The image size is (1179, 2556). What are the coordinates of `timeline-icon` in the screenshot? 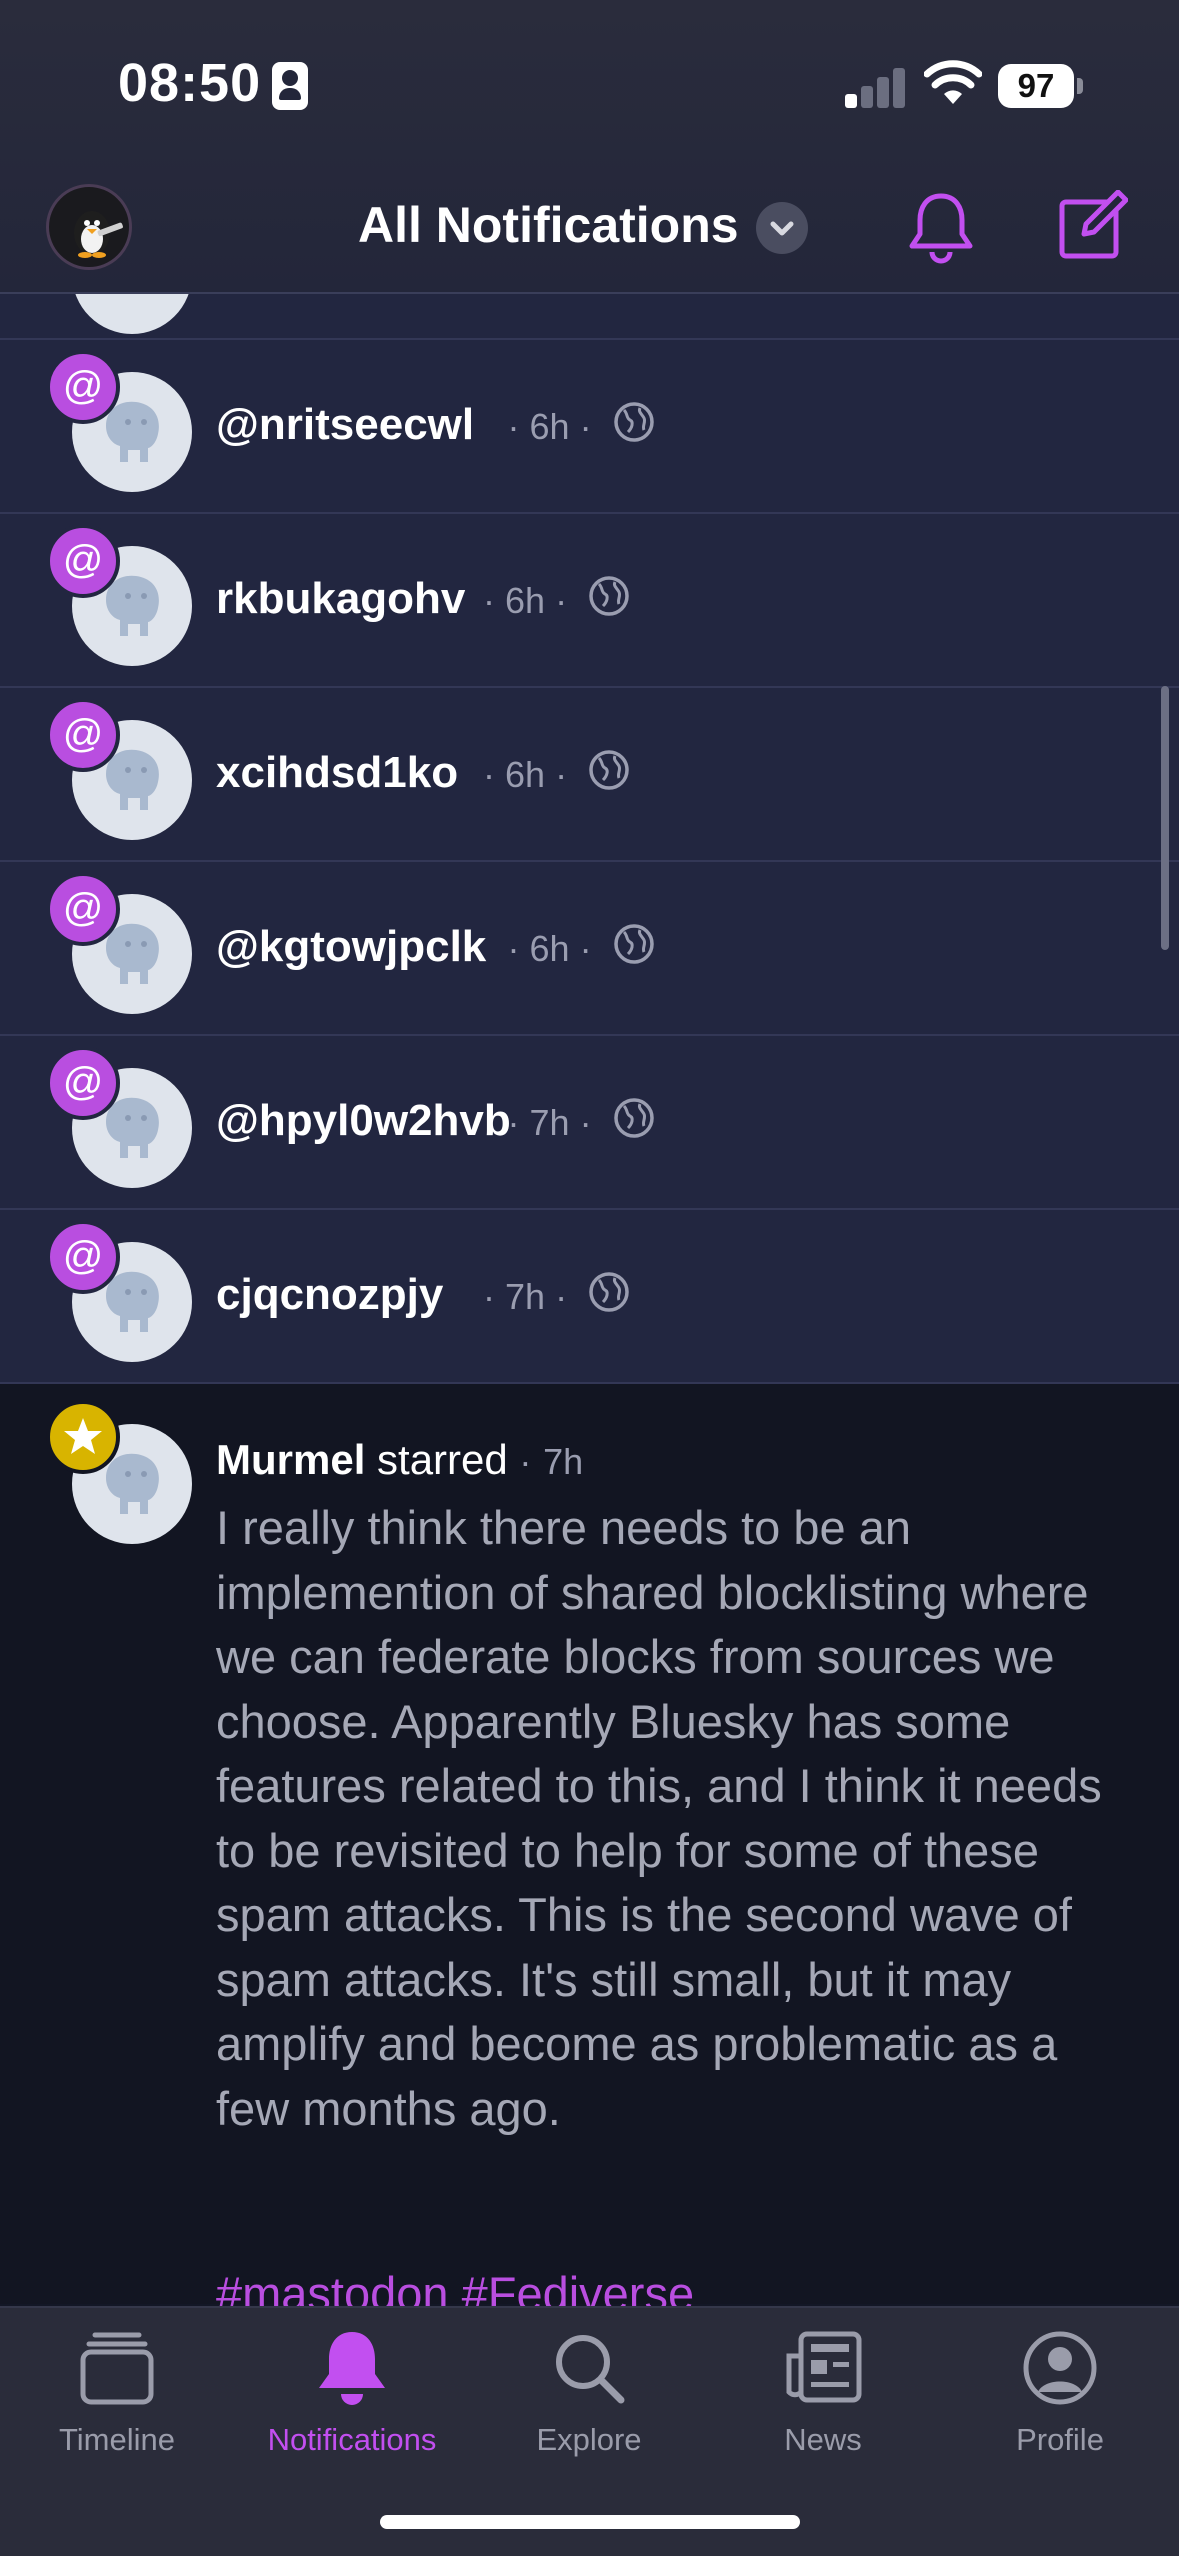 It's located at (117, 2368).